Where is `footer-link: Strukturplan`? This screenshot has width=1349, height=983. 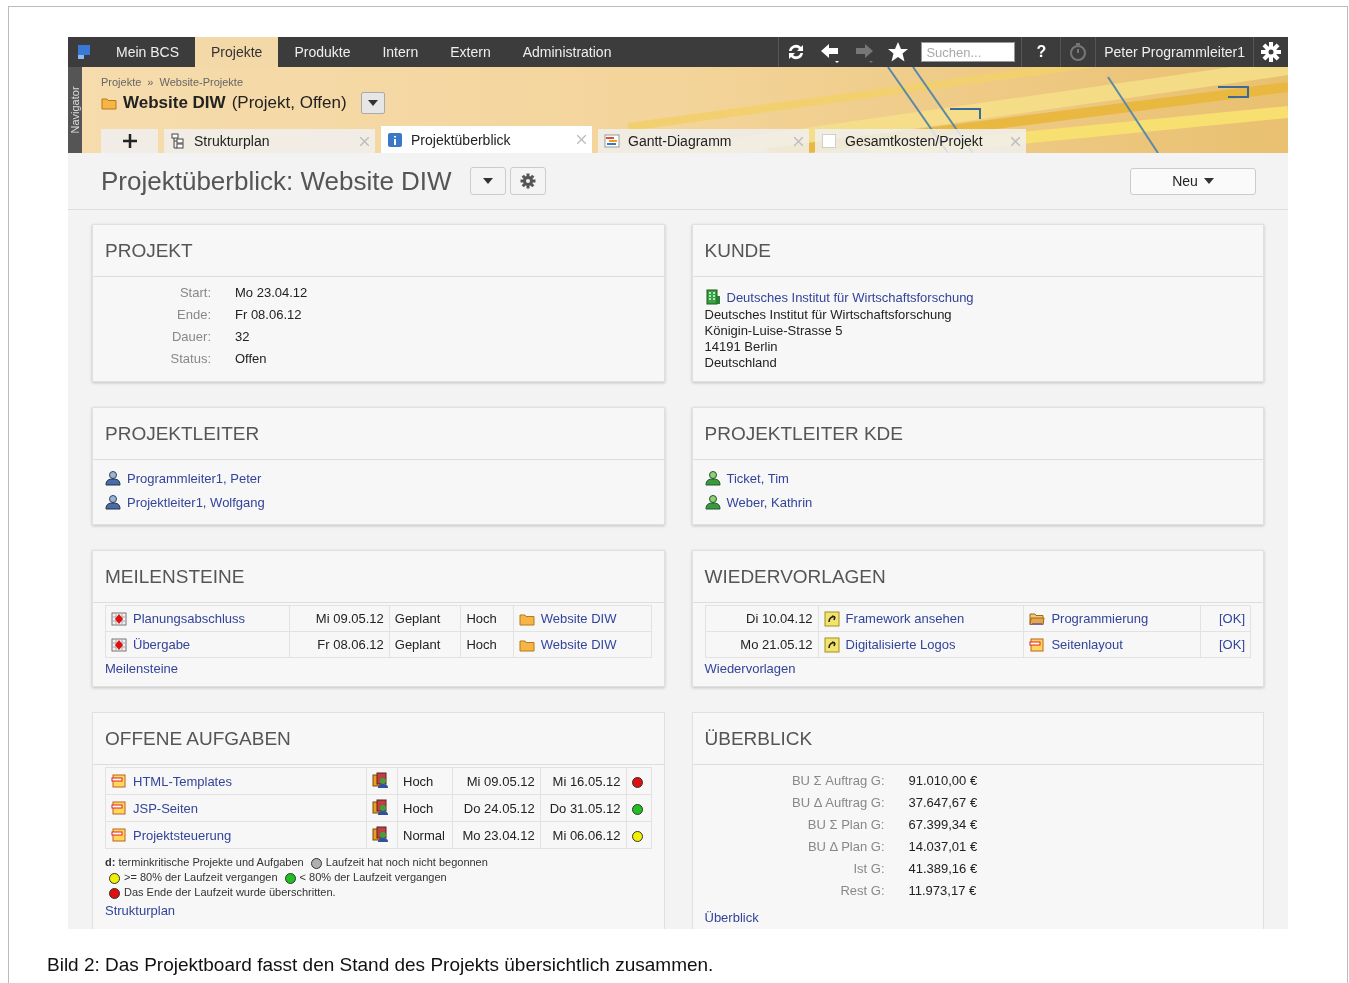
footer-link: Strukturplan is located at coordinates (140, 910).